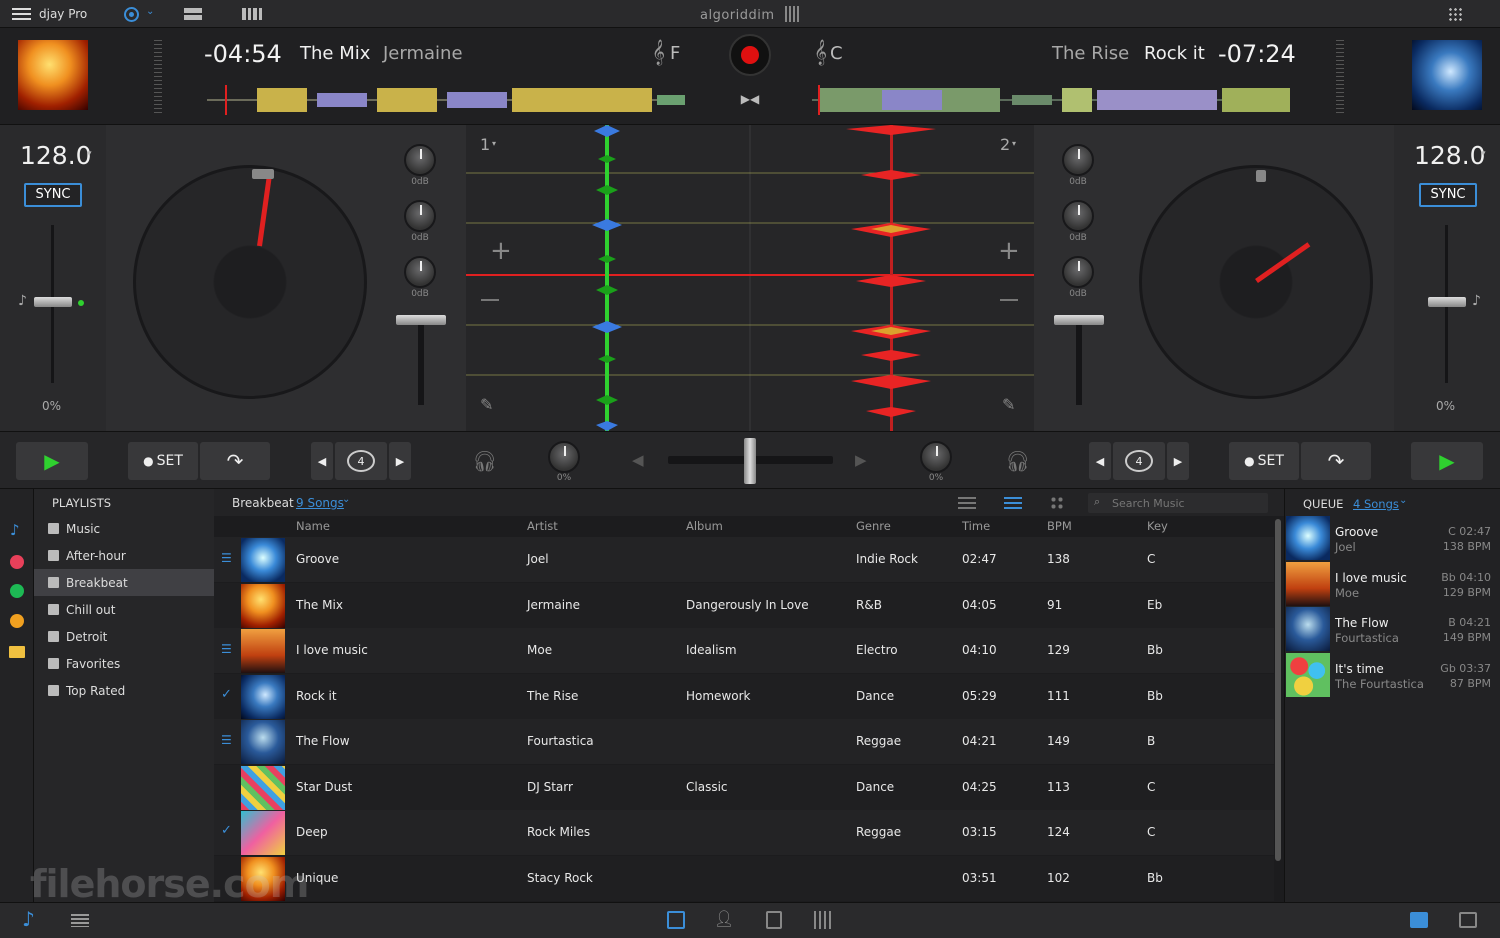 This screenshot has width=1500, height=938. What do you see at coordinates (542, 526) in the screenshot?
I see `column-artist: Artist` at bounding box center [542, 526].